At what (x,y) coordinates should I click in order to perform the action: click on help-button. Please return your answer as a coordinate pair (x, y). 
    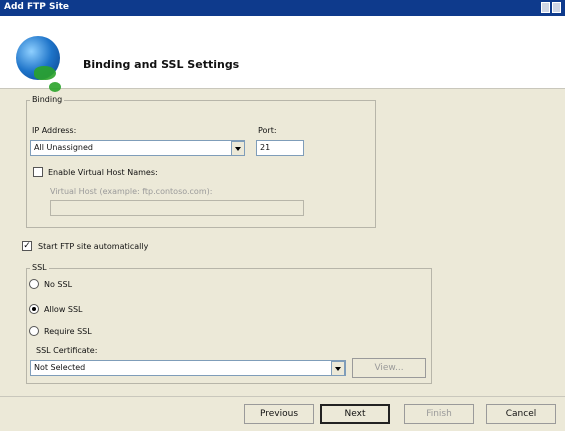
    Looking at the image, I should click on (545, 7).